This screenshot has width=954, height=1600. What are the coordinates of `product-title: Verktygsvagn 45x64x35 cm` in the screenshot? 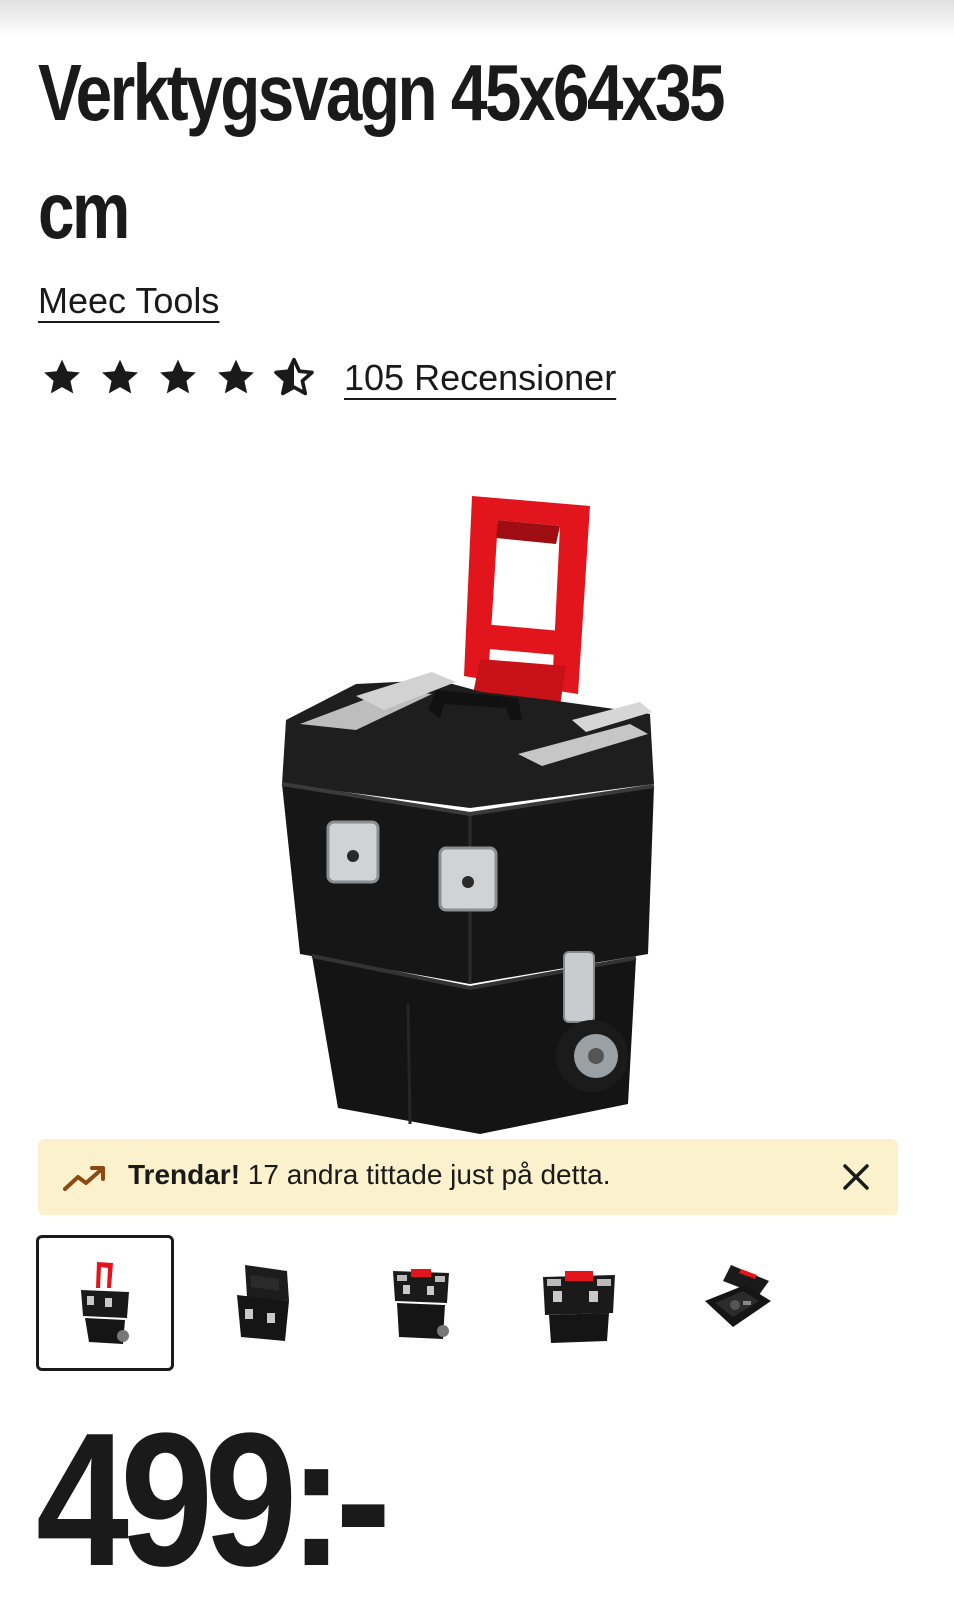 It's located at (382, 151).